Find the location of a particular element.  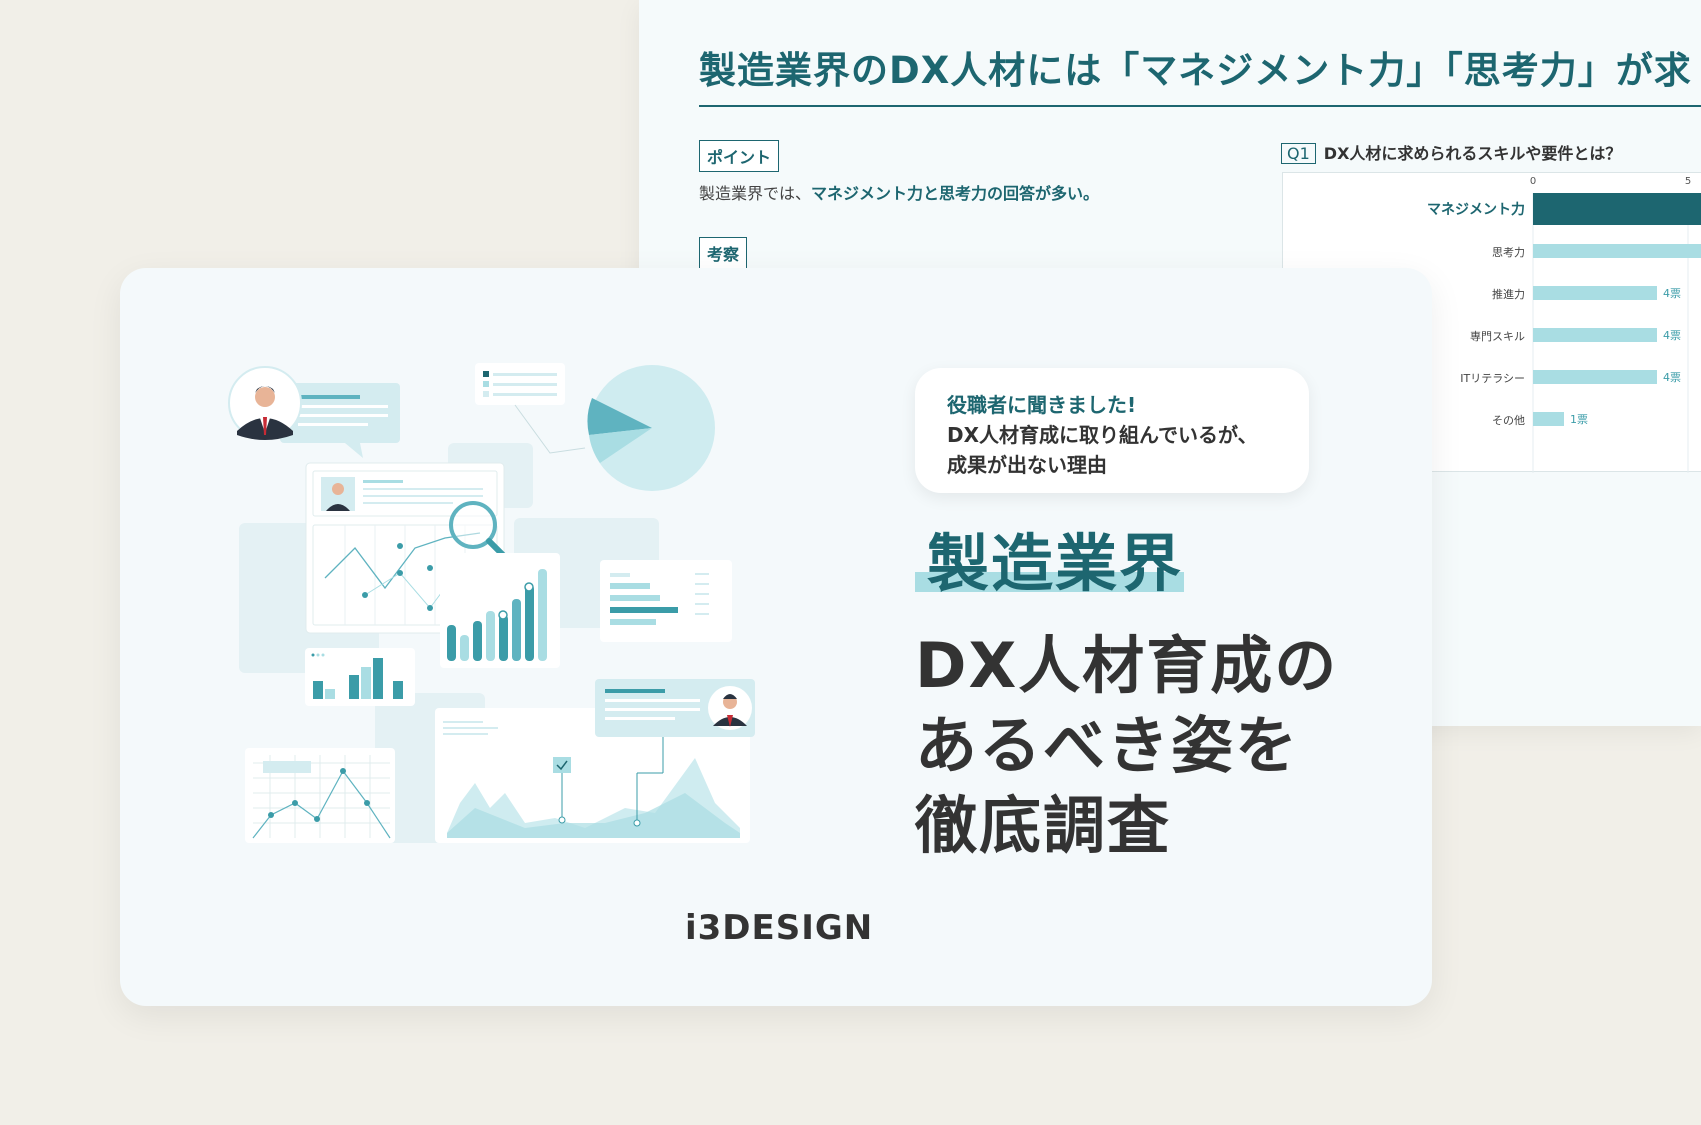

dashboard-illustration is located at coordinates (491, 603).